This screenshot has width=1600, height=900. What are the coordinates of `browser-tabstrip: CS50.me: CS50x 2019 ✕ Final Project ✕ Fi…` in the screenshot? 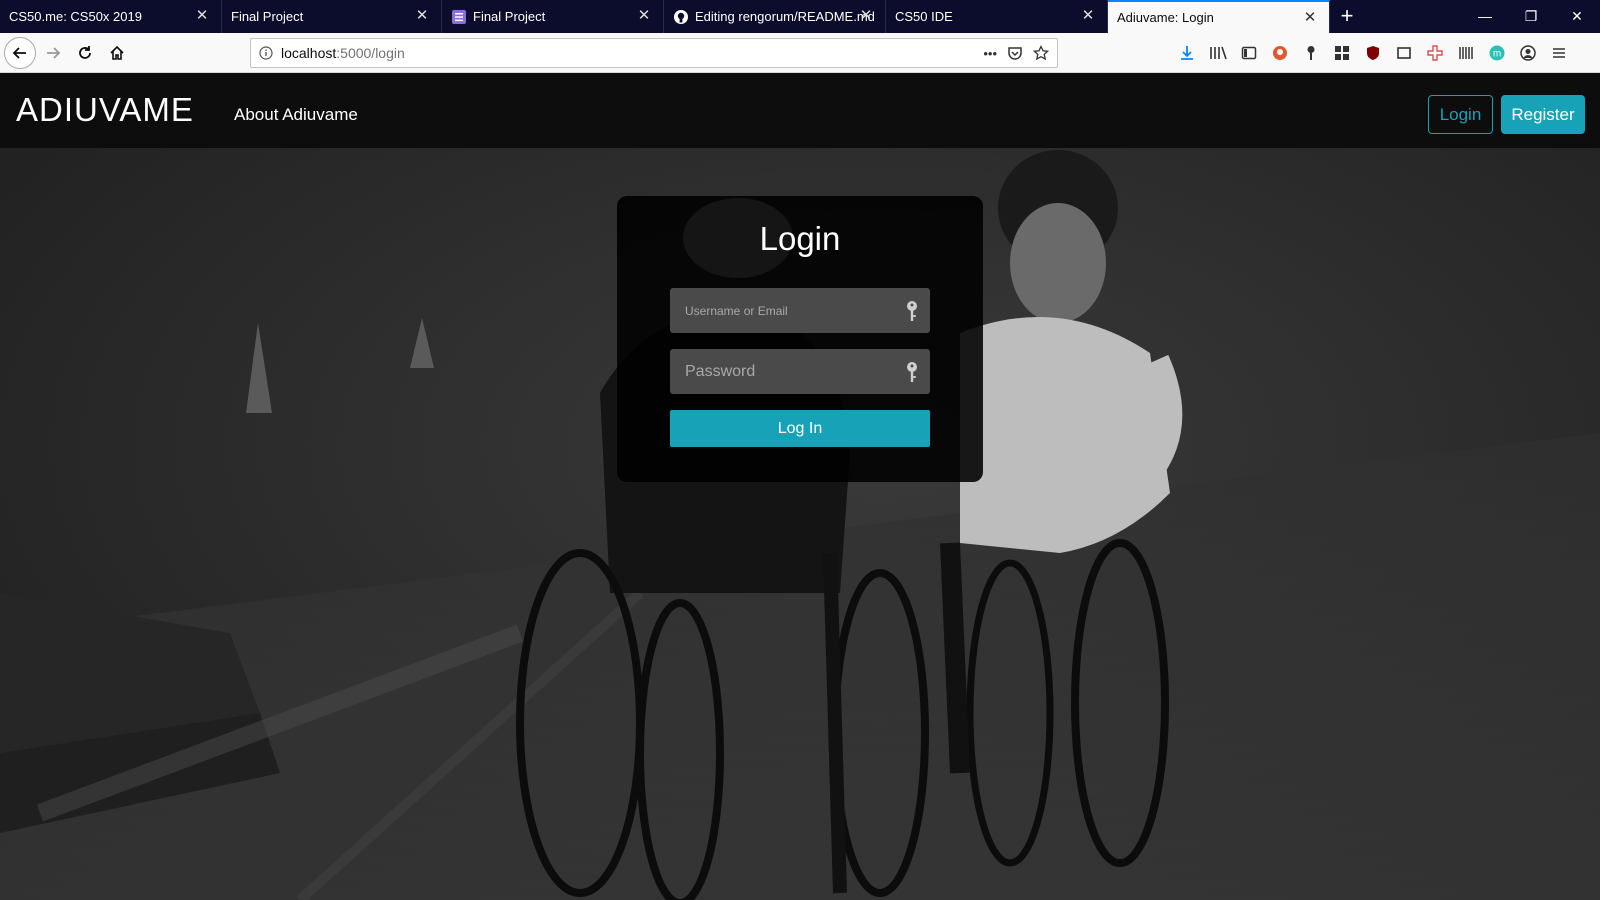 It's located at (800, 16).